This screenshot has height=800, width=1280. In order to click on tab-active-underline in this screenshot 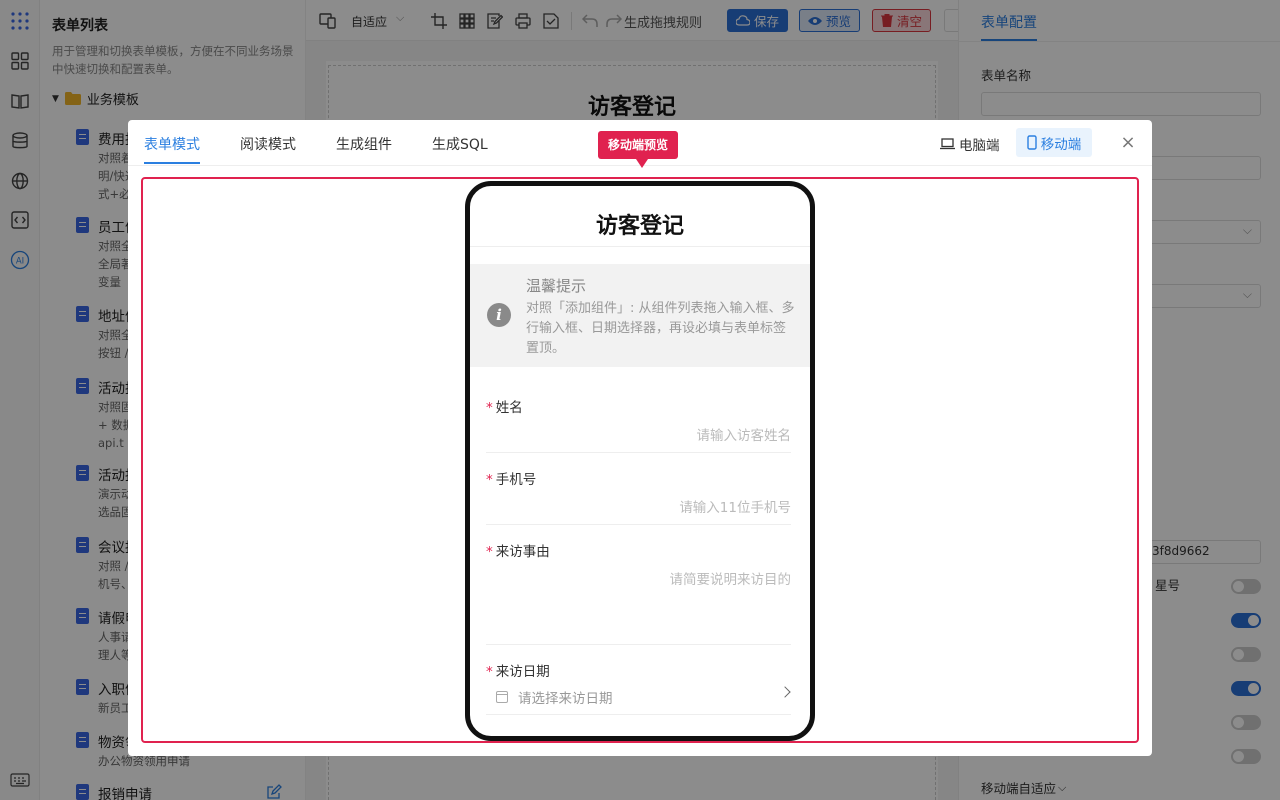, I will do `click(172, 163)`.